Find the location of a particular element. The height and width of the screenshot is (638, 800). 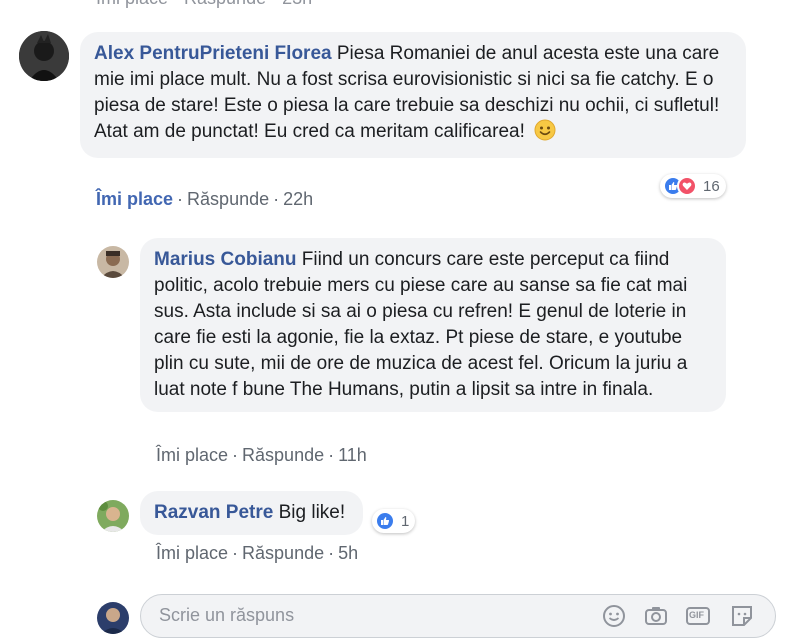

comment-author: Marius Cobianu is located at coordinates (225, 259).